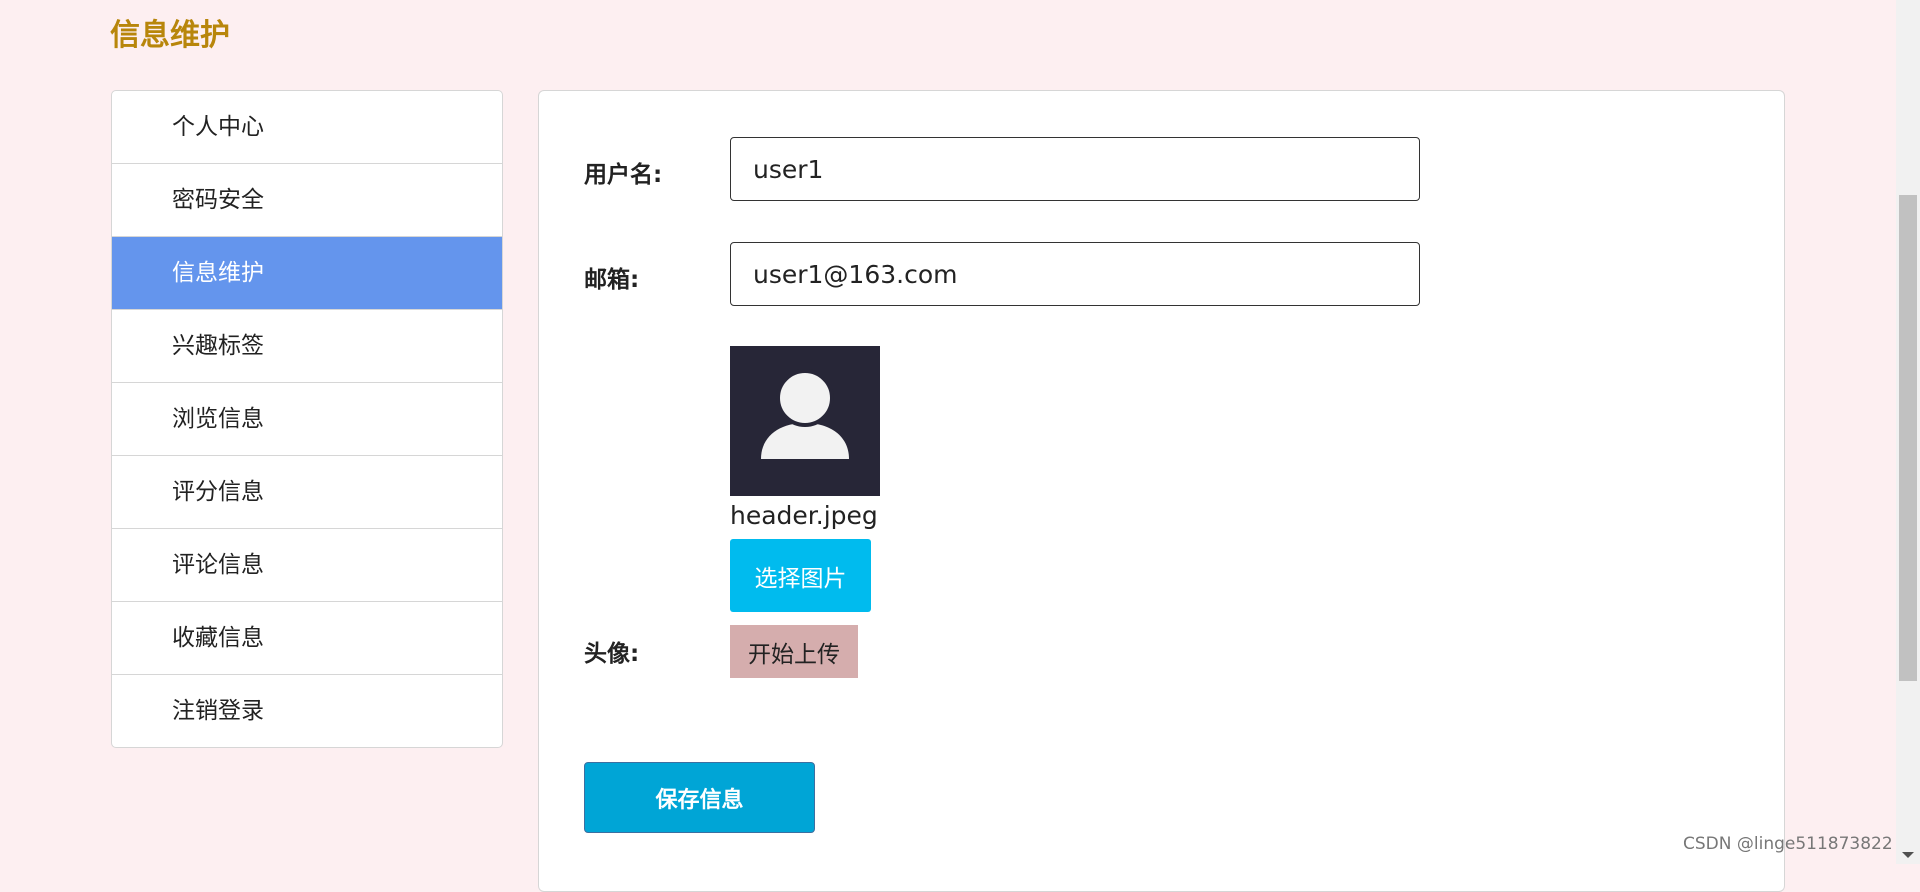  What do you see at coordinates (170, 35) in the screenshot?
I see `page-title: 信息维护` at bounding box center [170, 35].